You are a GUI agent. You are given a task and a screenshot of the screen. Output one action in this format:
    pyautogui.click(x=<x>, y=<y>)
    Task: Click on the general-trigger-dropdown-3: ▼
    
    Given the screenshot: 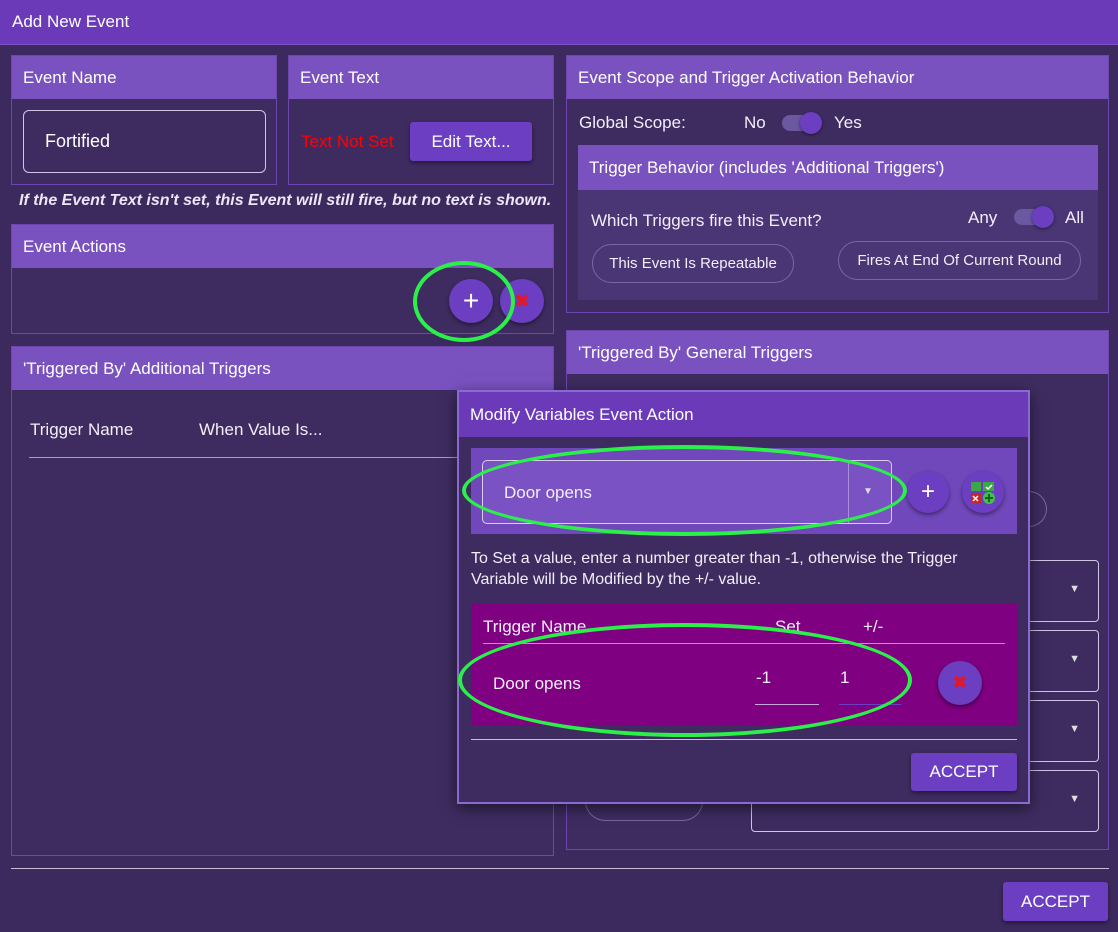 What is the action you would take?
    pyautogui.click(x=1063, y=731)
    